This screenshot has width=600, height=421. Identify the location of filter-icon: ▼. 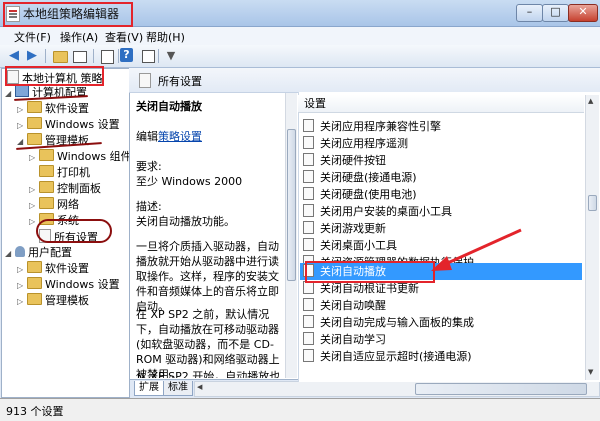
(171, 56).